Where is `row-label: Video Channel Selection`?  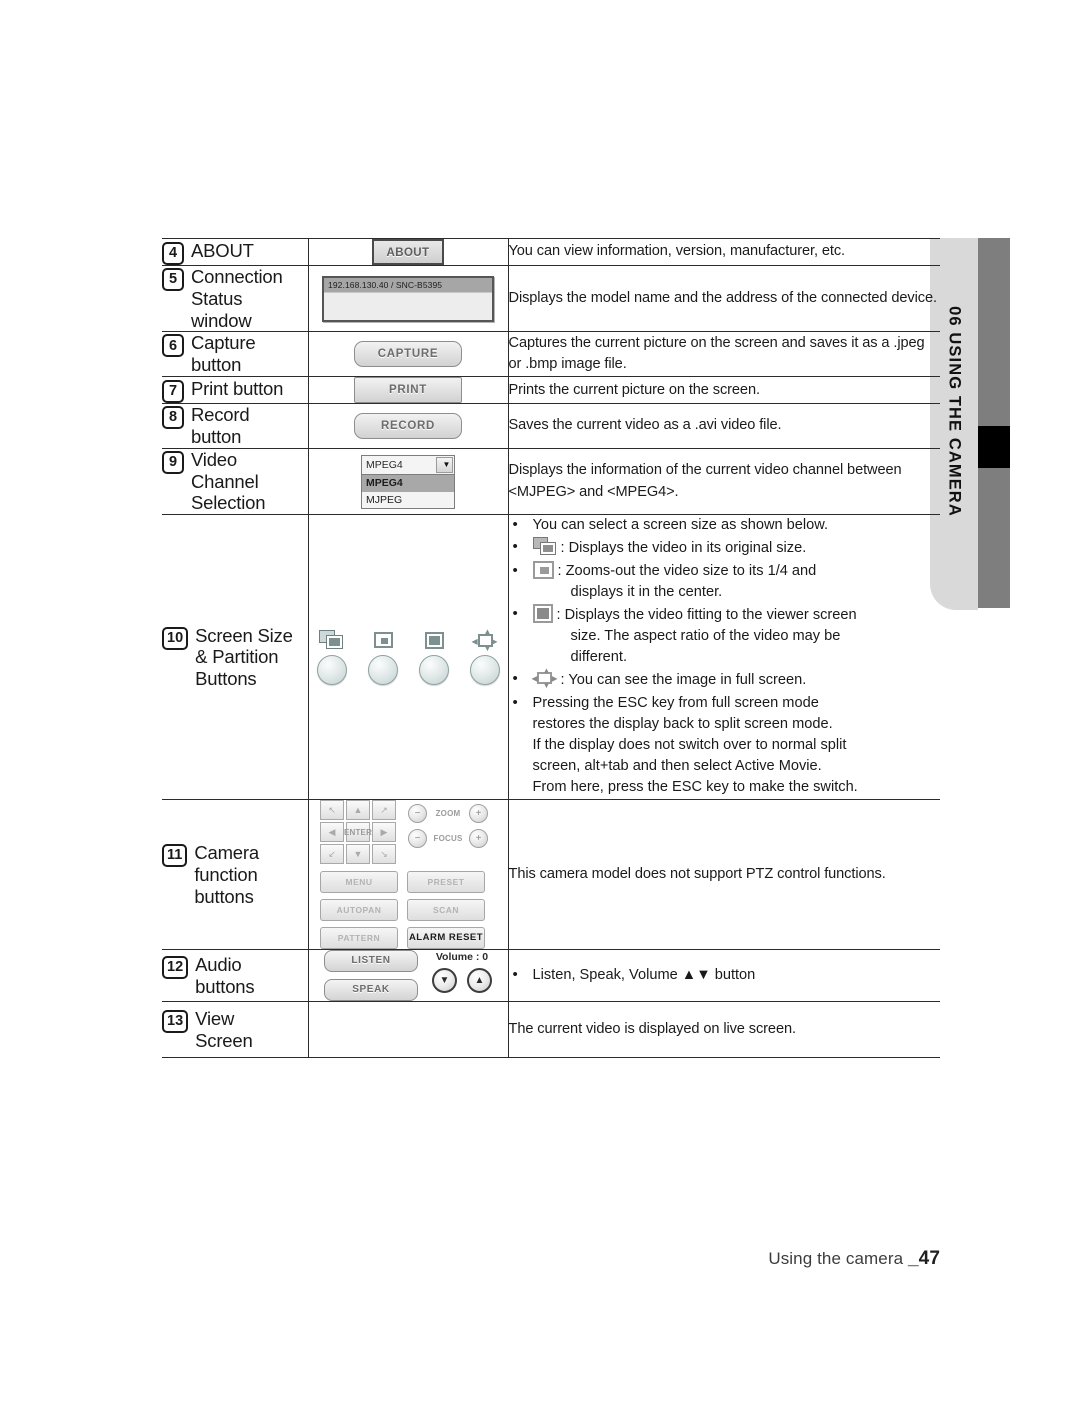 row-label: Video Channel Selection is located at coordinates (228, 481).